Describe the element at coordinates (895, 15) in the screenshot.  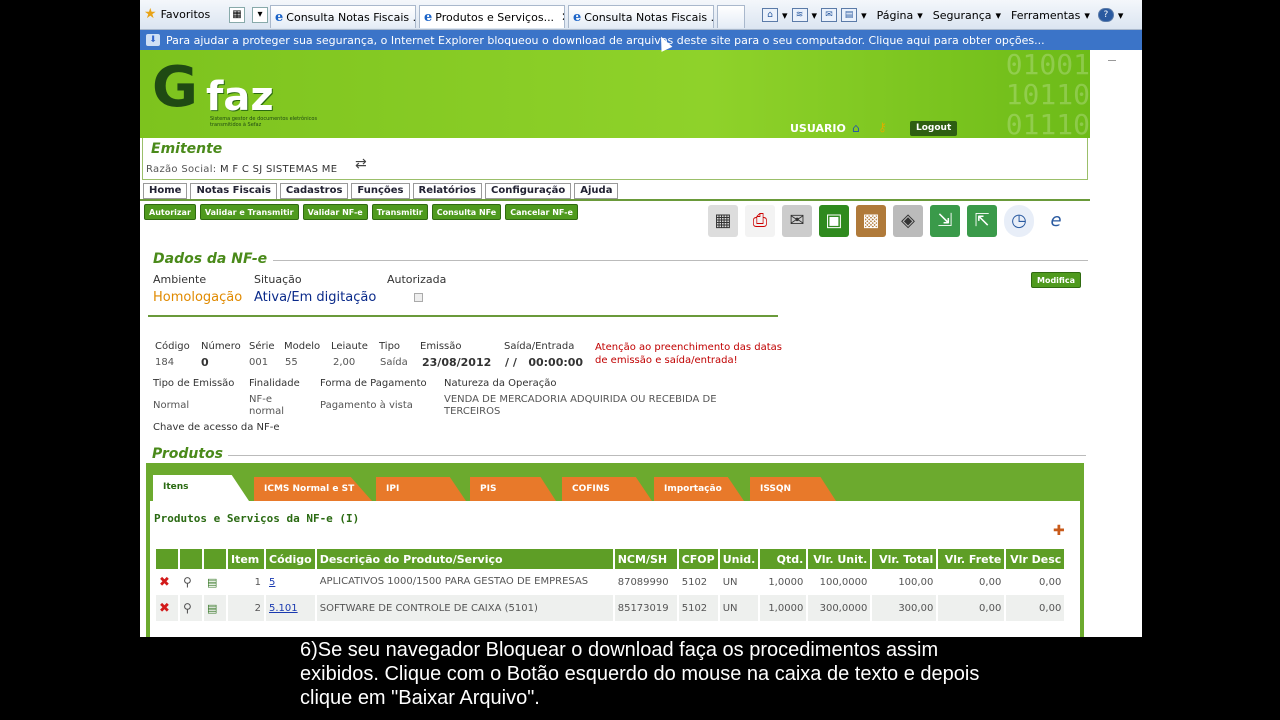
I see `menu-pagina: Página` at that location.